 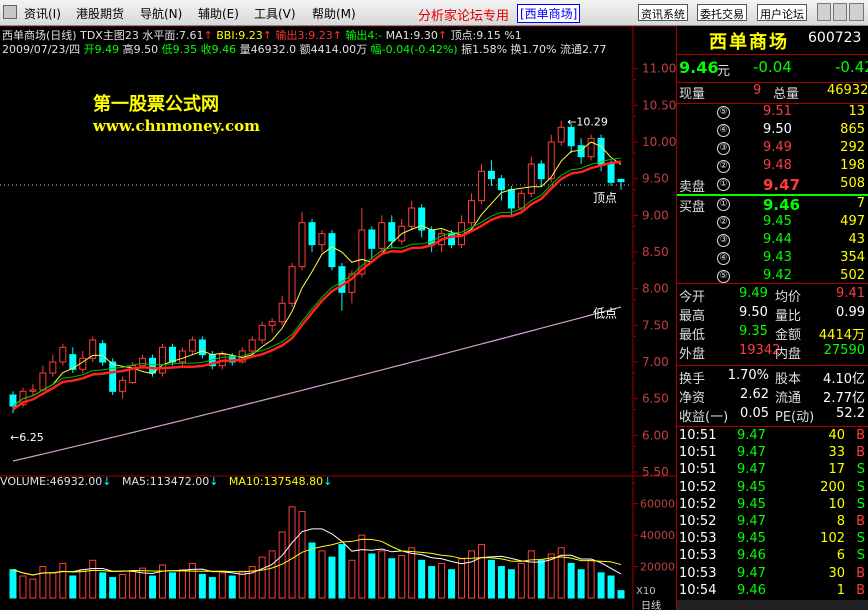 What do you see at coordinates (772, 185) in the screenshot?
I see `ask-row: 卖盘 ① 9.47 508` at bounding box center [772, 185].